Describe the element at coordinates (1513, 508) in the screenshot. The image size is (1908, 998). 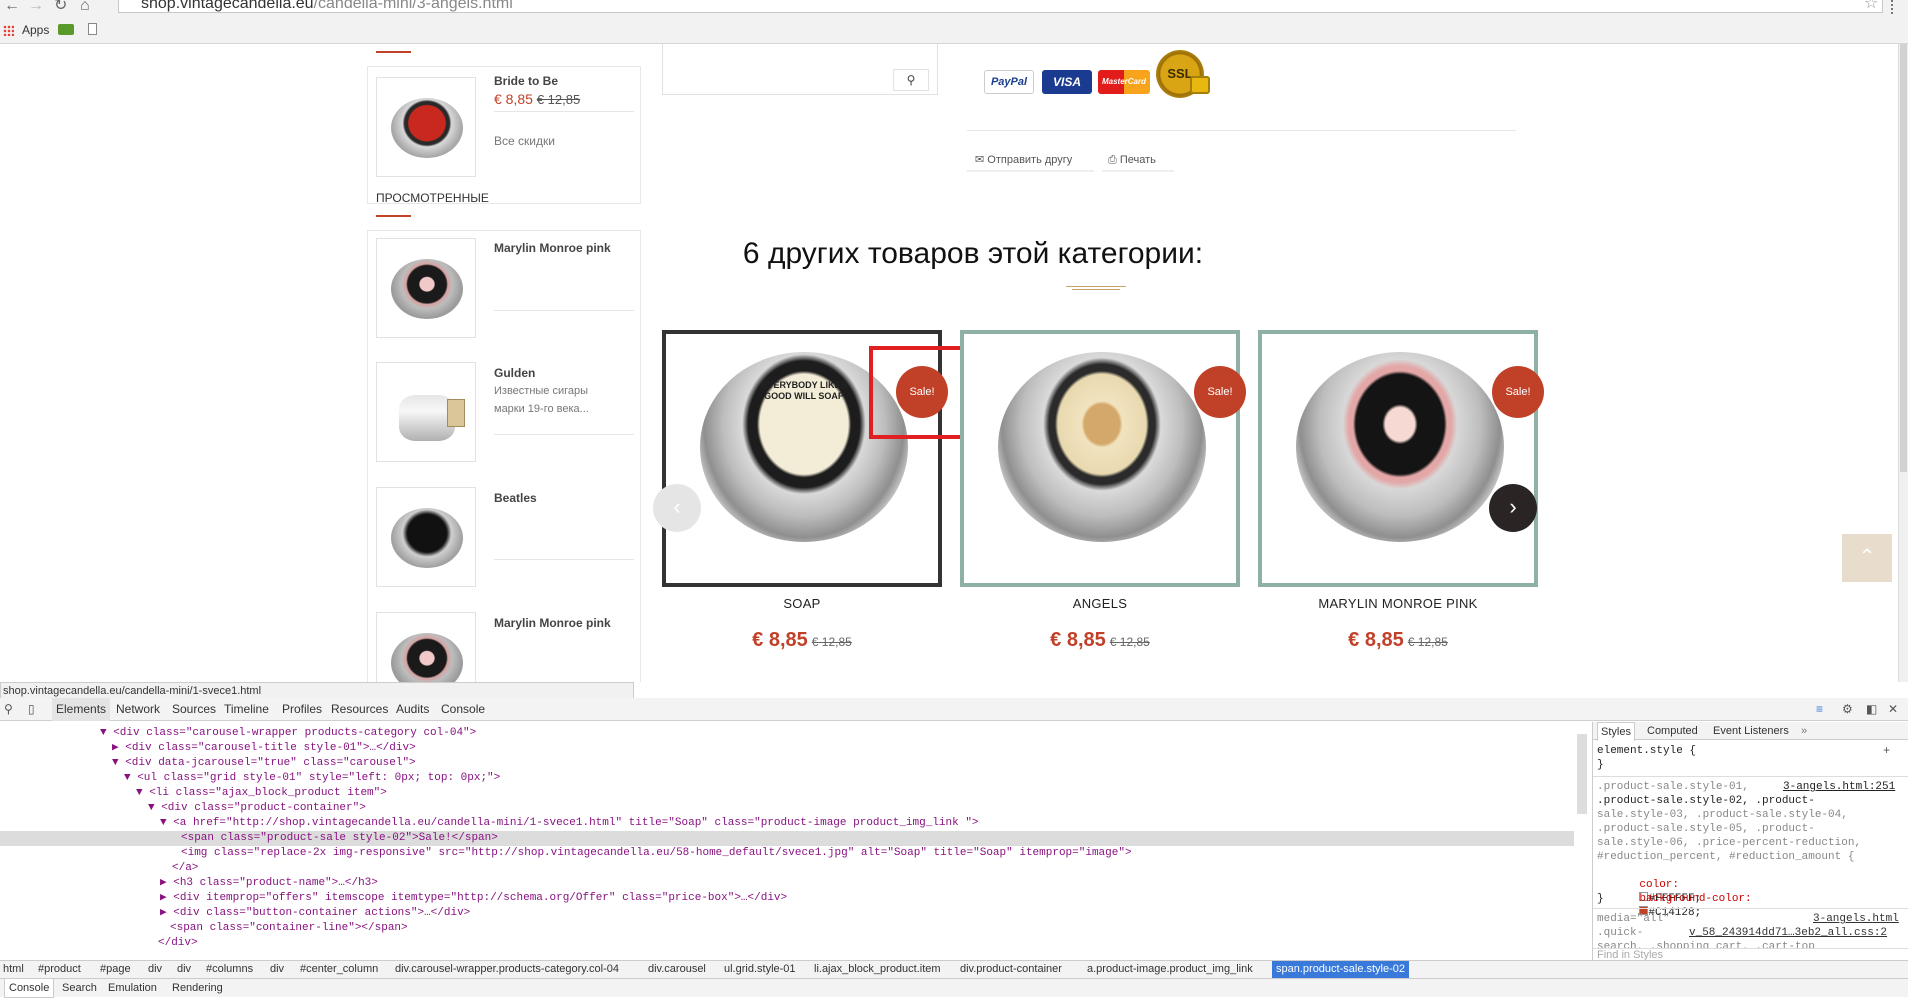
I see `carousel-next-button: ›` at that location.